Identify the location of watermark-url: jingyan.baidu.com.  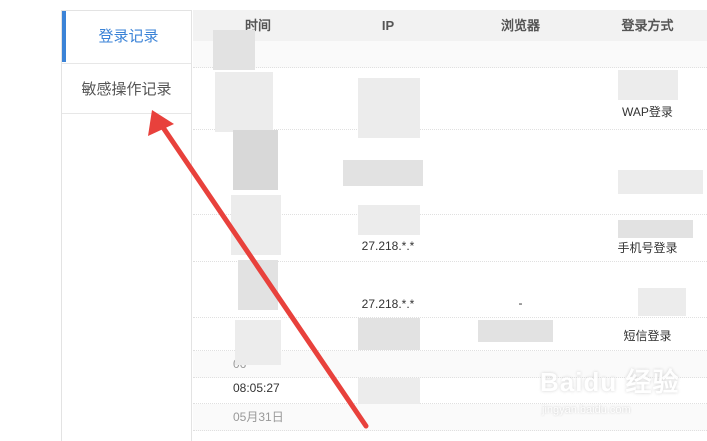
(586, 410).